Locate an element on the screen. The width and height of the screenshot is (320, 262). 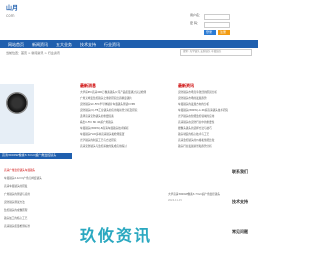
lower-list-item: 安防镜头测试方法 is located at coordinates (14, 203).